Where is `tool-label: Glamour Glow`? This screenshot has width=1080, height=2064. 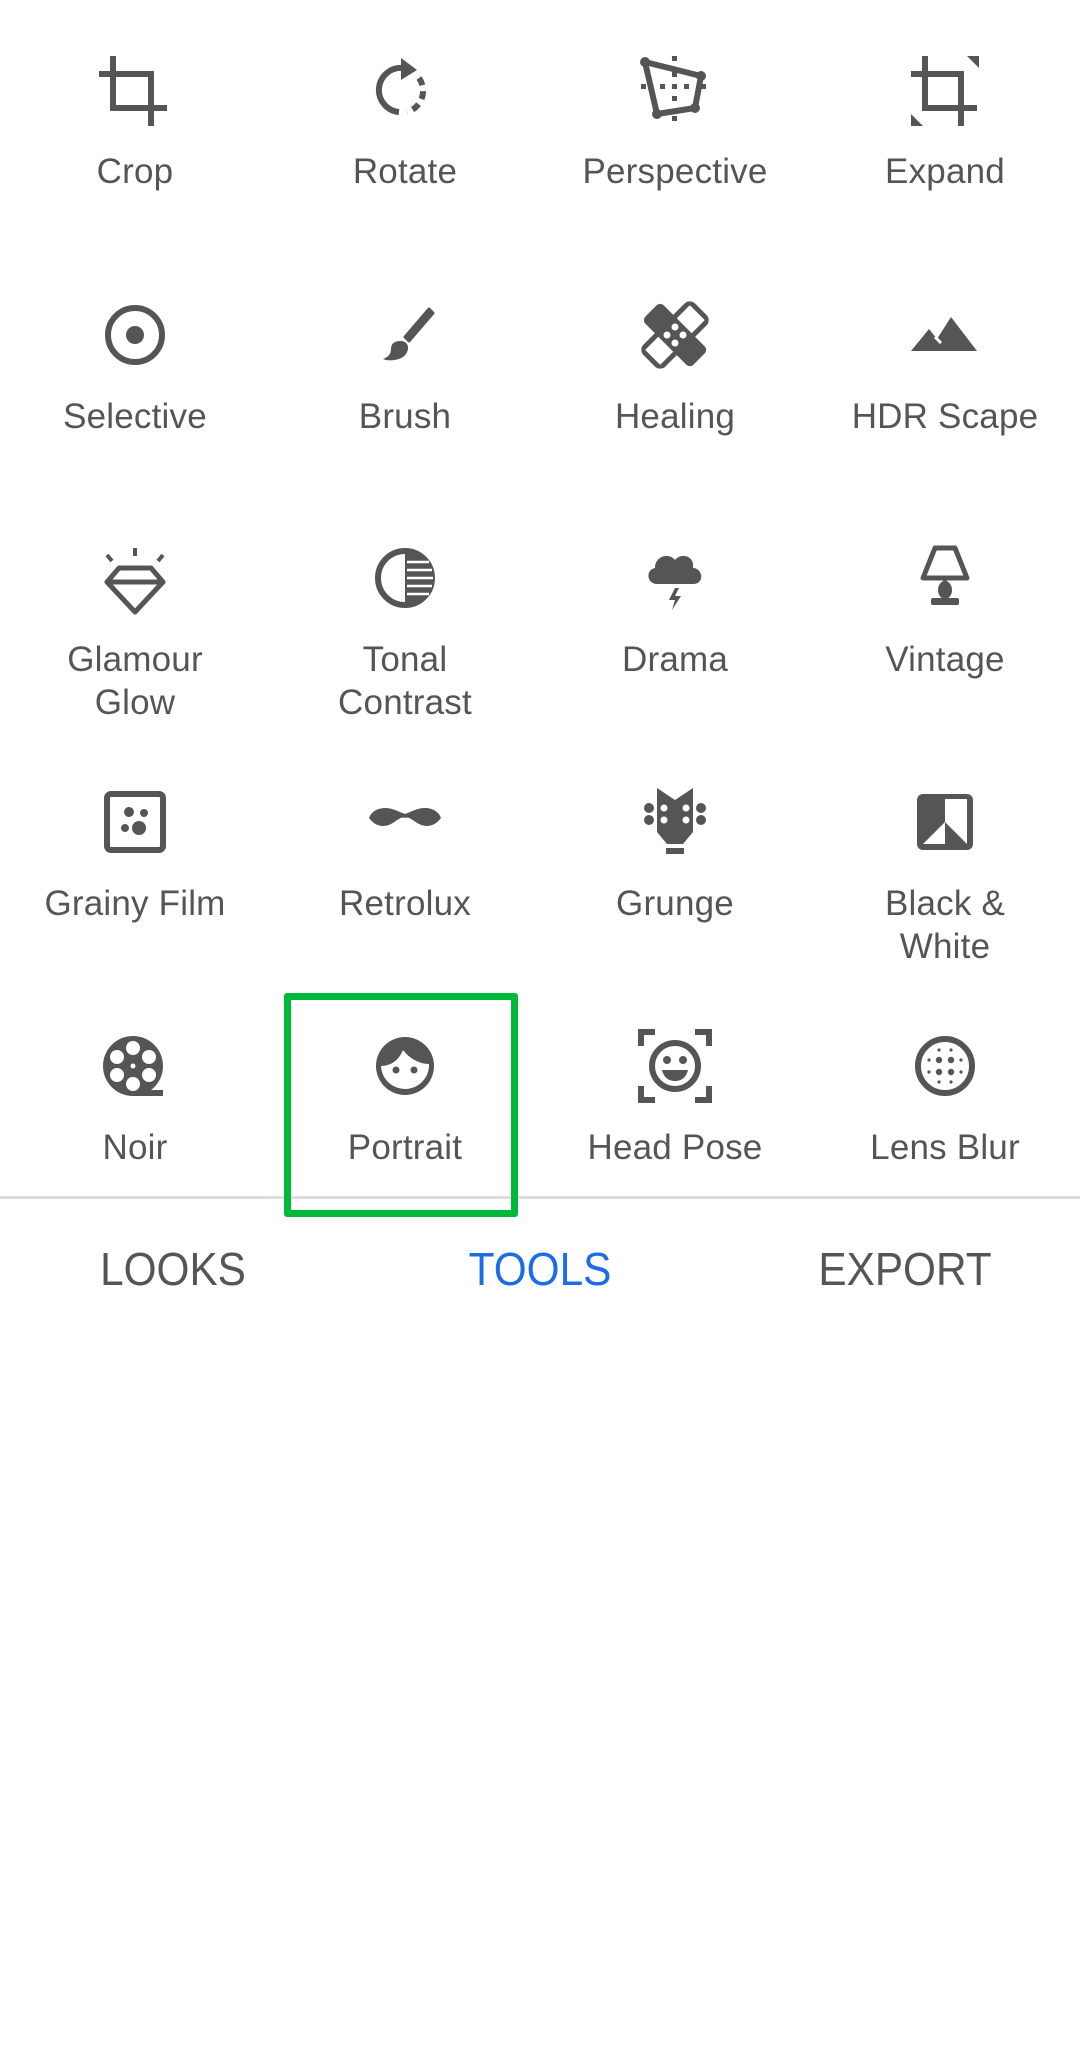 tool-label: Glamour Glow is located at coordinates (135, 681).